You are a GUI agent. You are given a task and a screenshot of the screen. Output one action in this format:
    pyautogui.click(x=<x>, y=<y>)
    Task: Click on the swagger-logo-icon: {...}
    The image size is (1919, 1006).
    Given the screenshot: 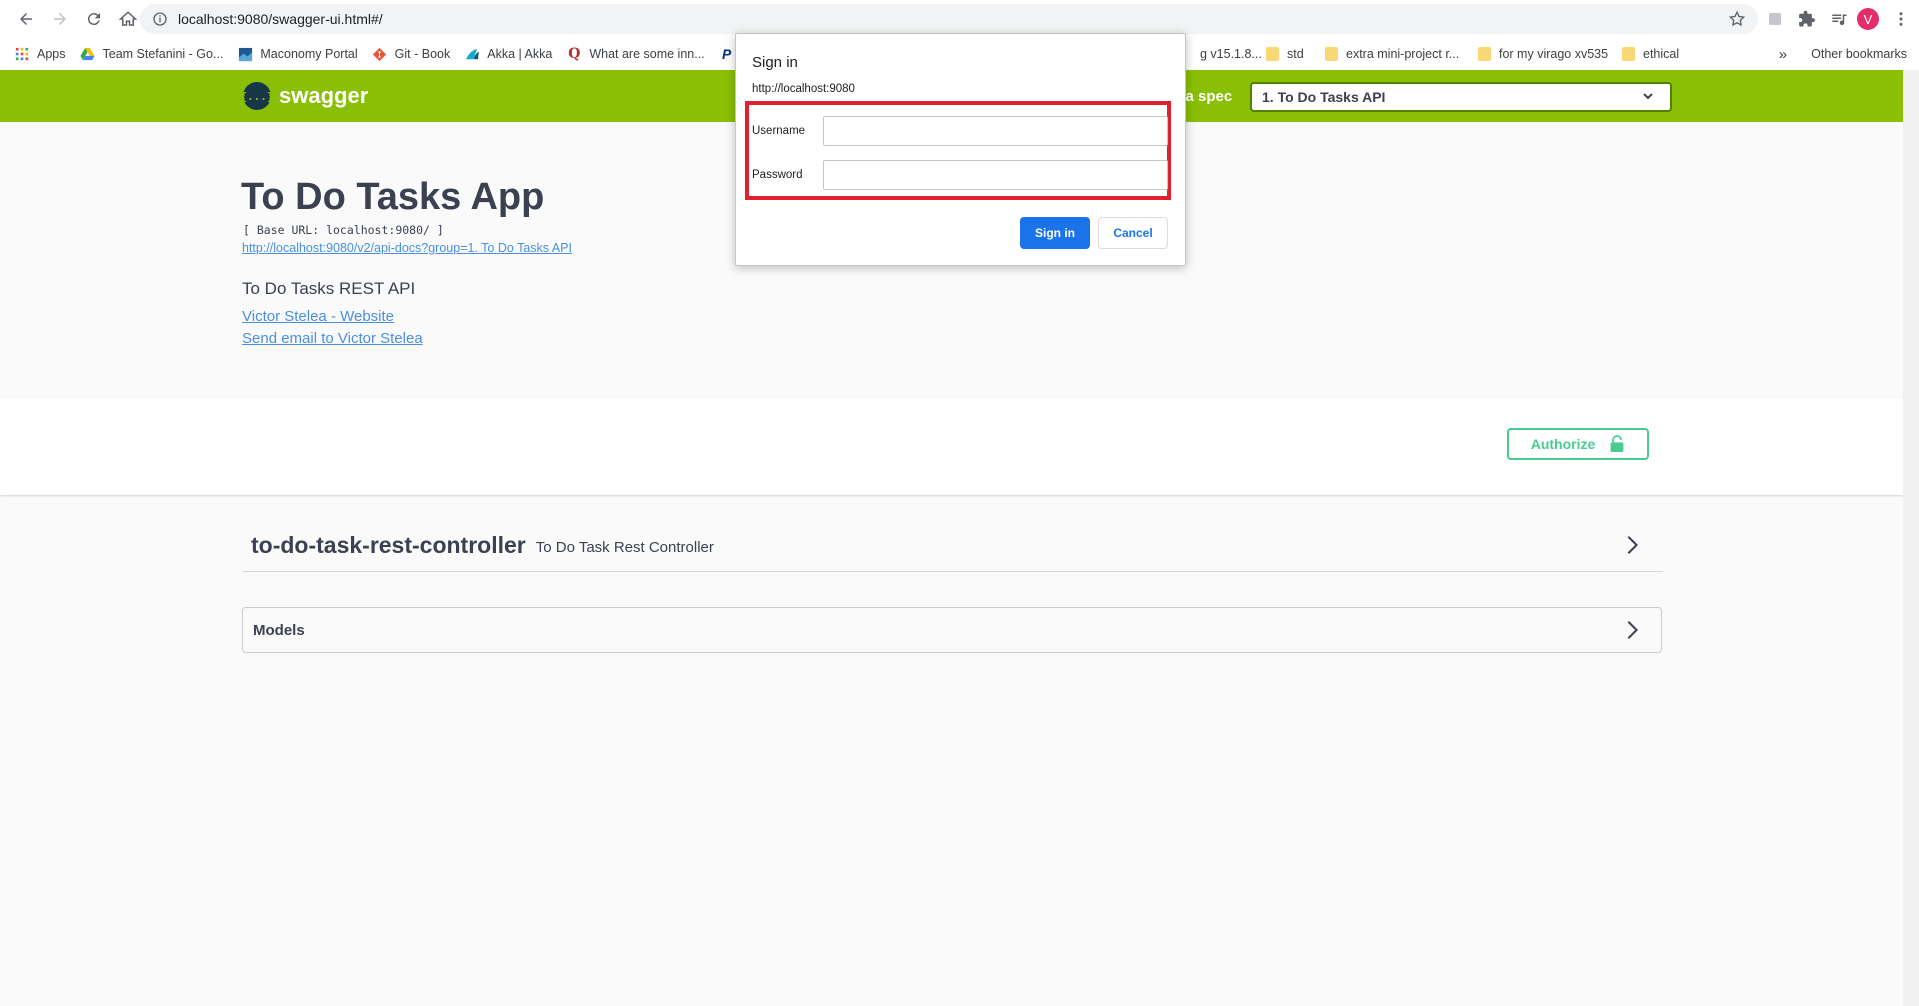 What is the action you would take?
    pyautogui.click(x=257, y=96)
    